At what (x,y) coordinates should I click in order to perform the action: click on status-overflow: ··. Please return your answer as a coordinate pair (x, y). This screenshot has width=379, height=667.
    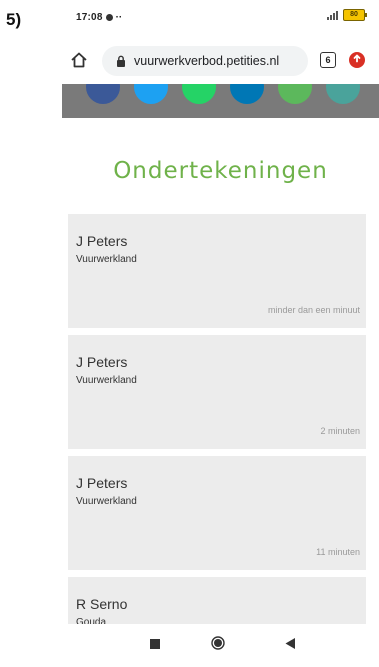
    Looking at the image, I should click on (119, 17).